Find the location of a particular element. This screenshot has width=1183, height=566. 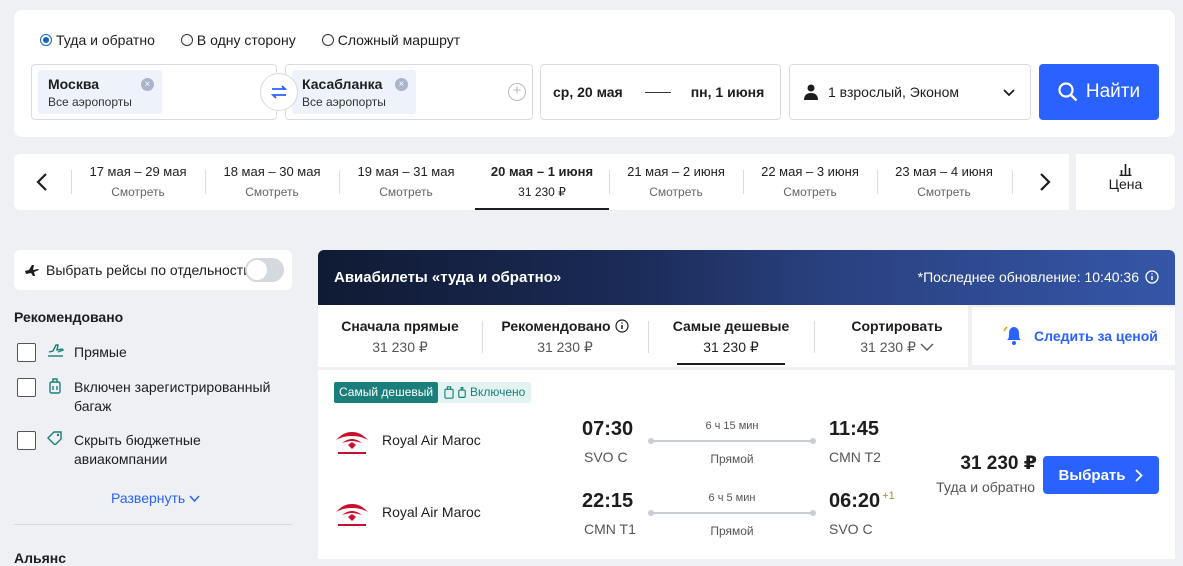

flight-duration: 6 ч 15 мин is located at coordinates (732, 426).